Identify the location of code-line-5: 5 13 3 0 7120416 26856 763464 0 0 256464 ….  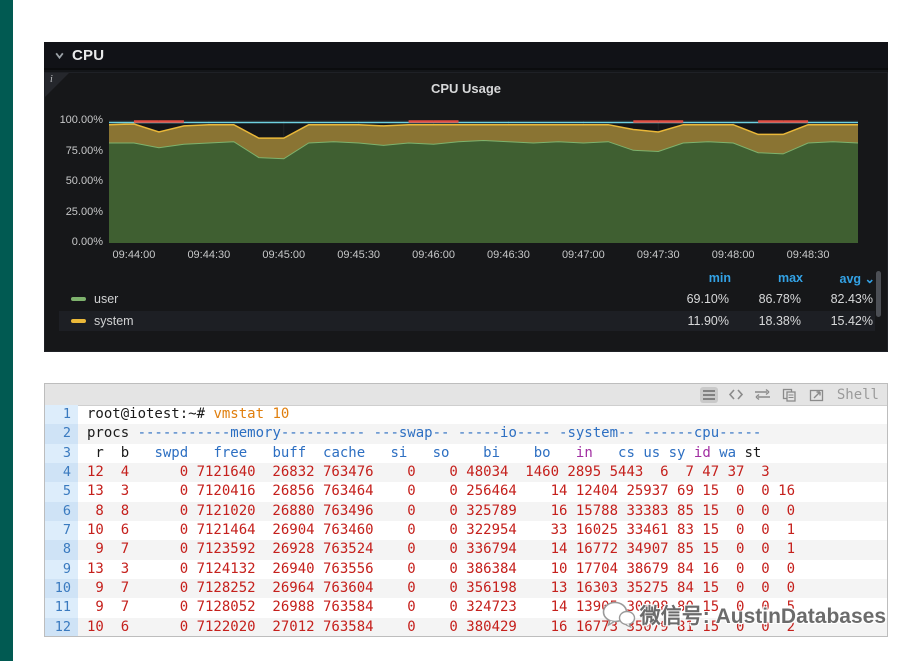
(466, 492).